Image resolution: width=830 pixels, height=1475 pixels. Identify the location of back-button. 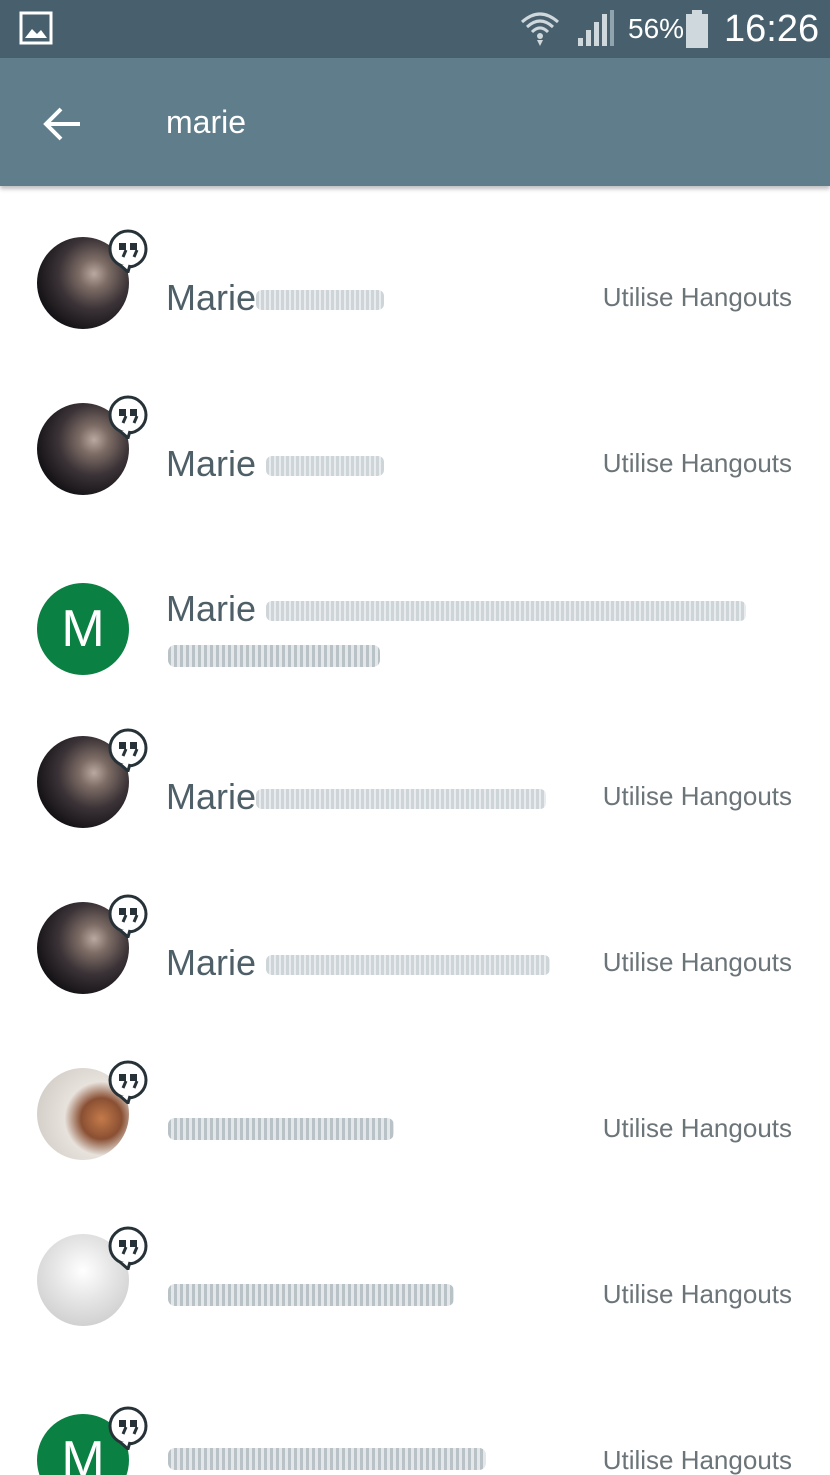
(62, 124).